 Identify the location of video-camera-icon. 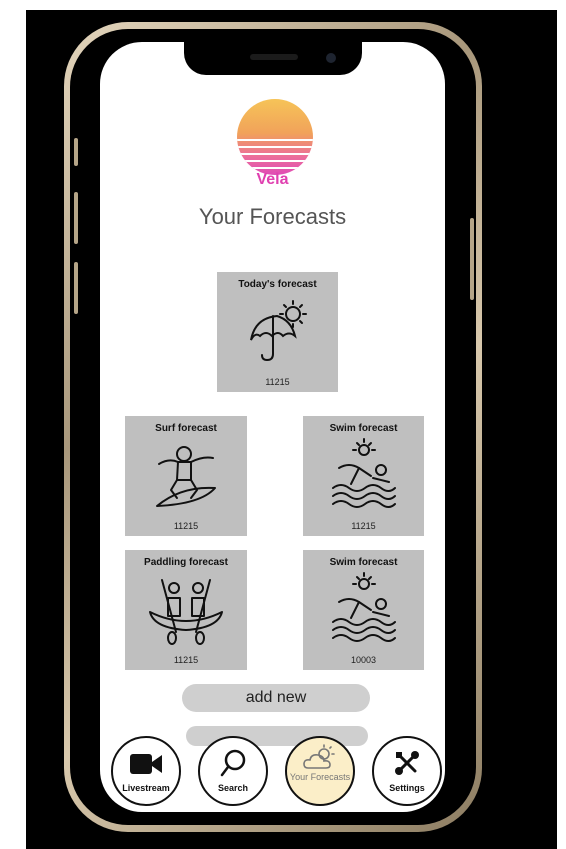
(146, 764).